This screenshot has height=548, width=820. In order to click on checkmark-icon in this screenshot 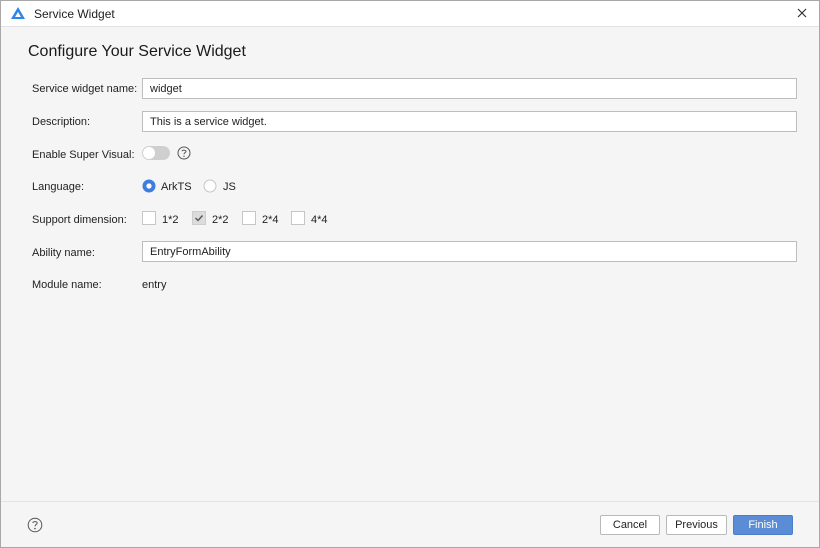, I will do `click(199, 218)`.